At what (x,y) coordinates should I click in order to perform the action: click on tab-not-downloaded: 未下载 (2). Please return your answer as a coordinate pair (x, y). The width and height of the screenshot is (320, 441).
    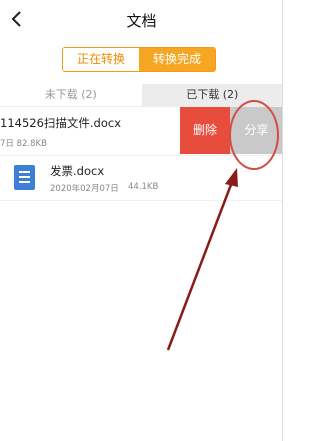
    Looking at the image, I should click on (71, 95).